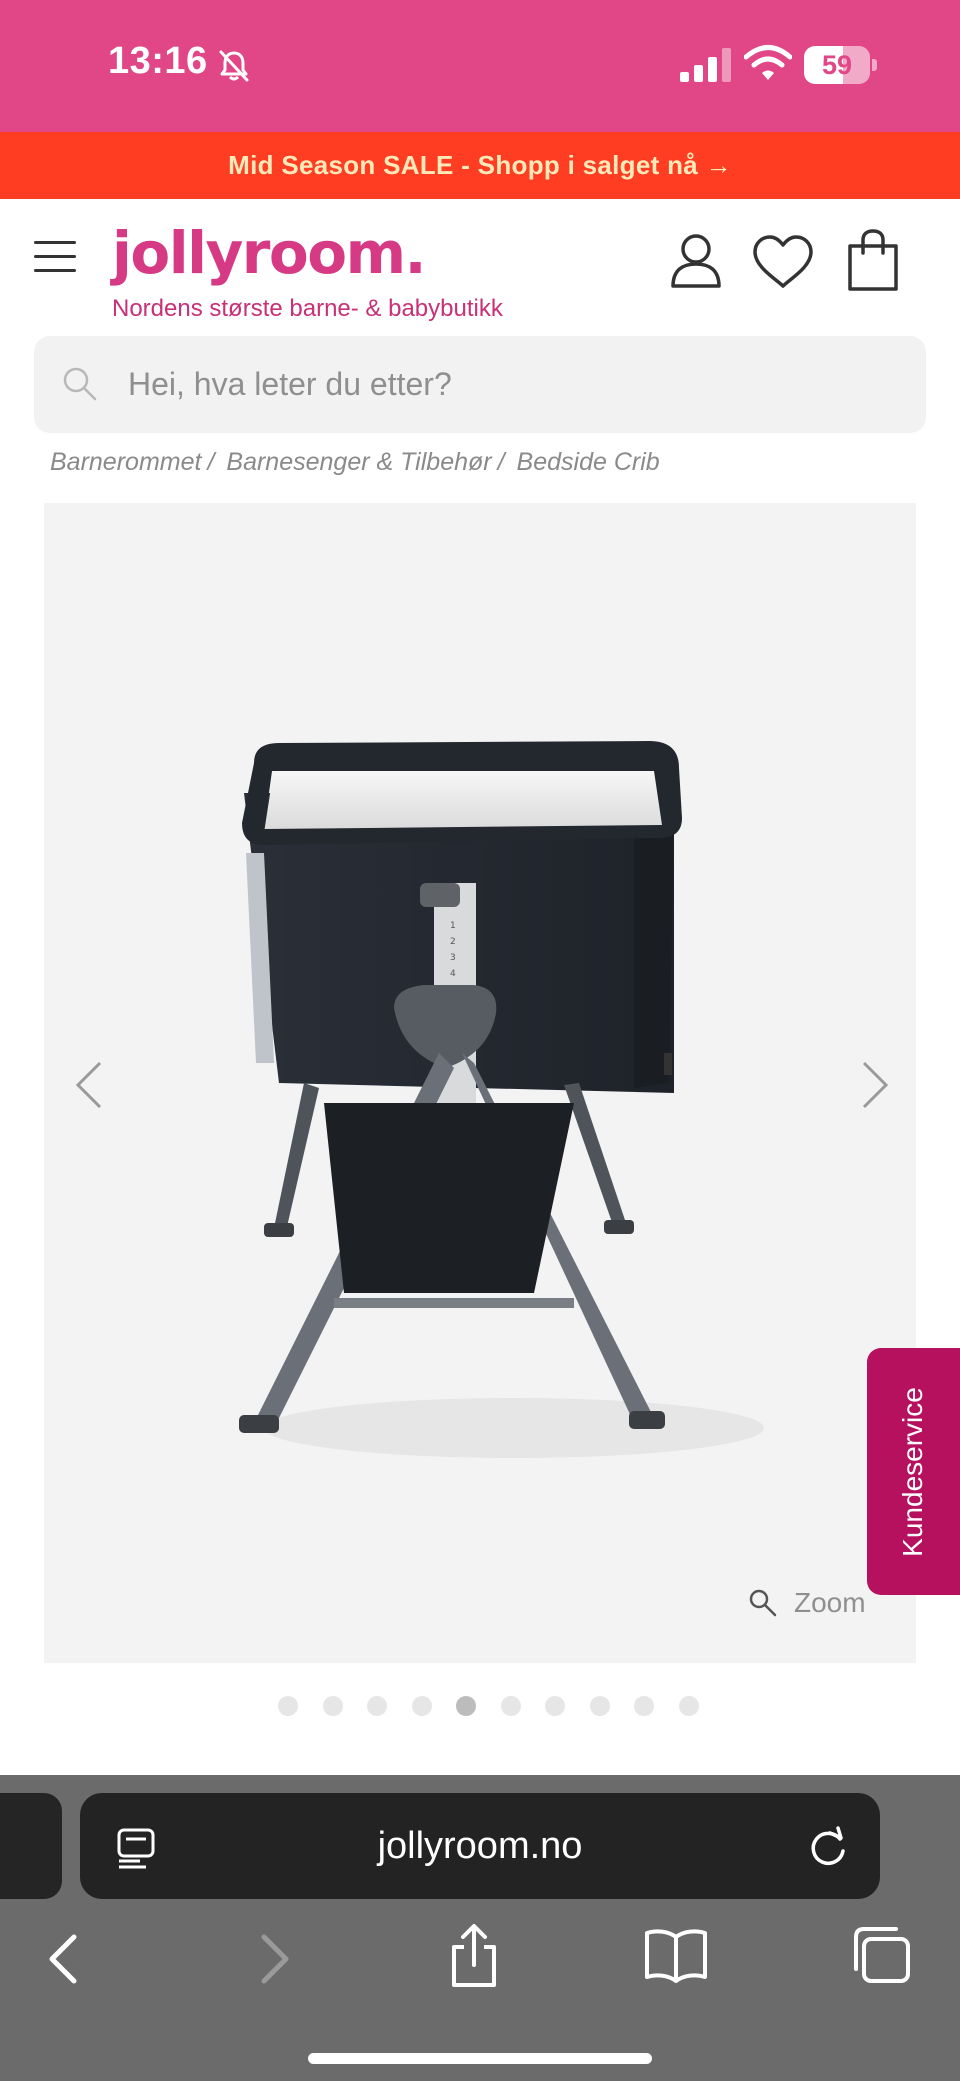 This screenshot has width=960, height=2081. Describe the element at coordinates (158, 61) in the screenshot. I see `status-time: 13:16` at that location.